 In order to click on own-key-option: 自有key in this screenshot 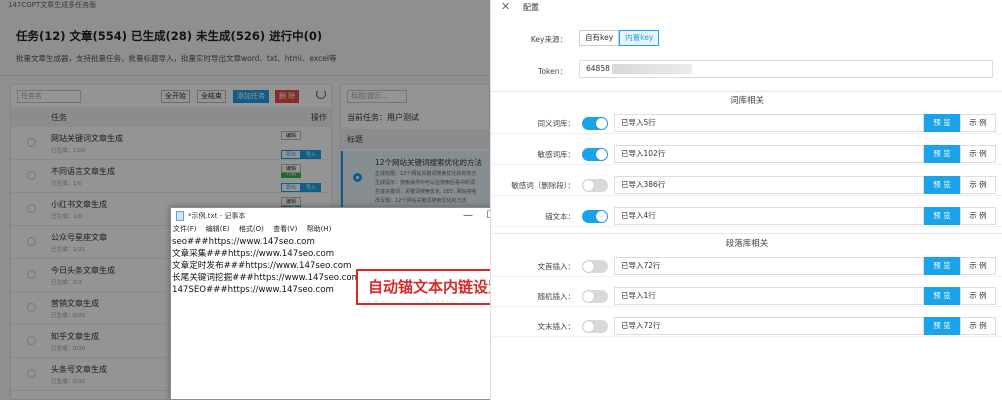, I will do `click(599, 38)`.